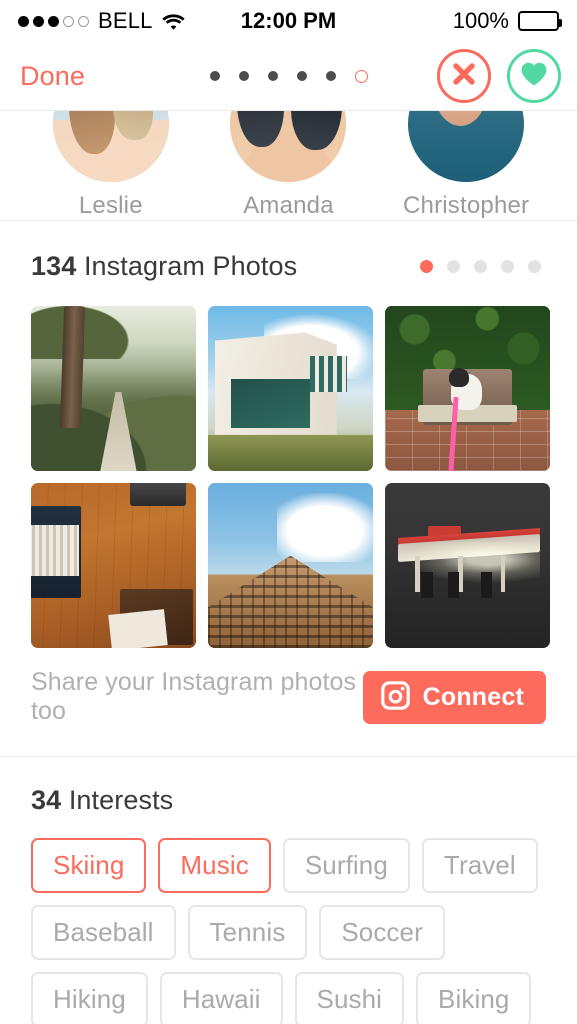 The width and height of the screenshot is (577, 1024). Describe the element at coordinates (53, 21) in the screenshot. I see `signal-strength-icon` at that location.